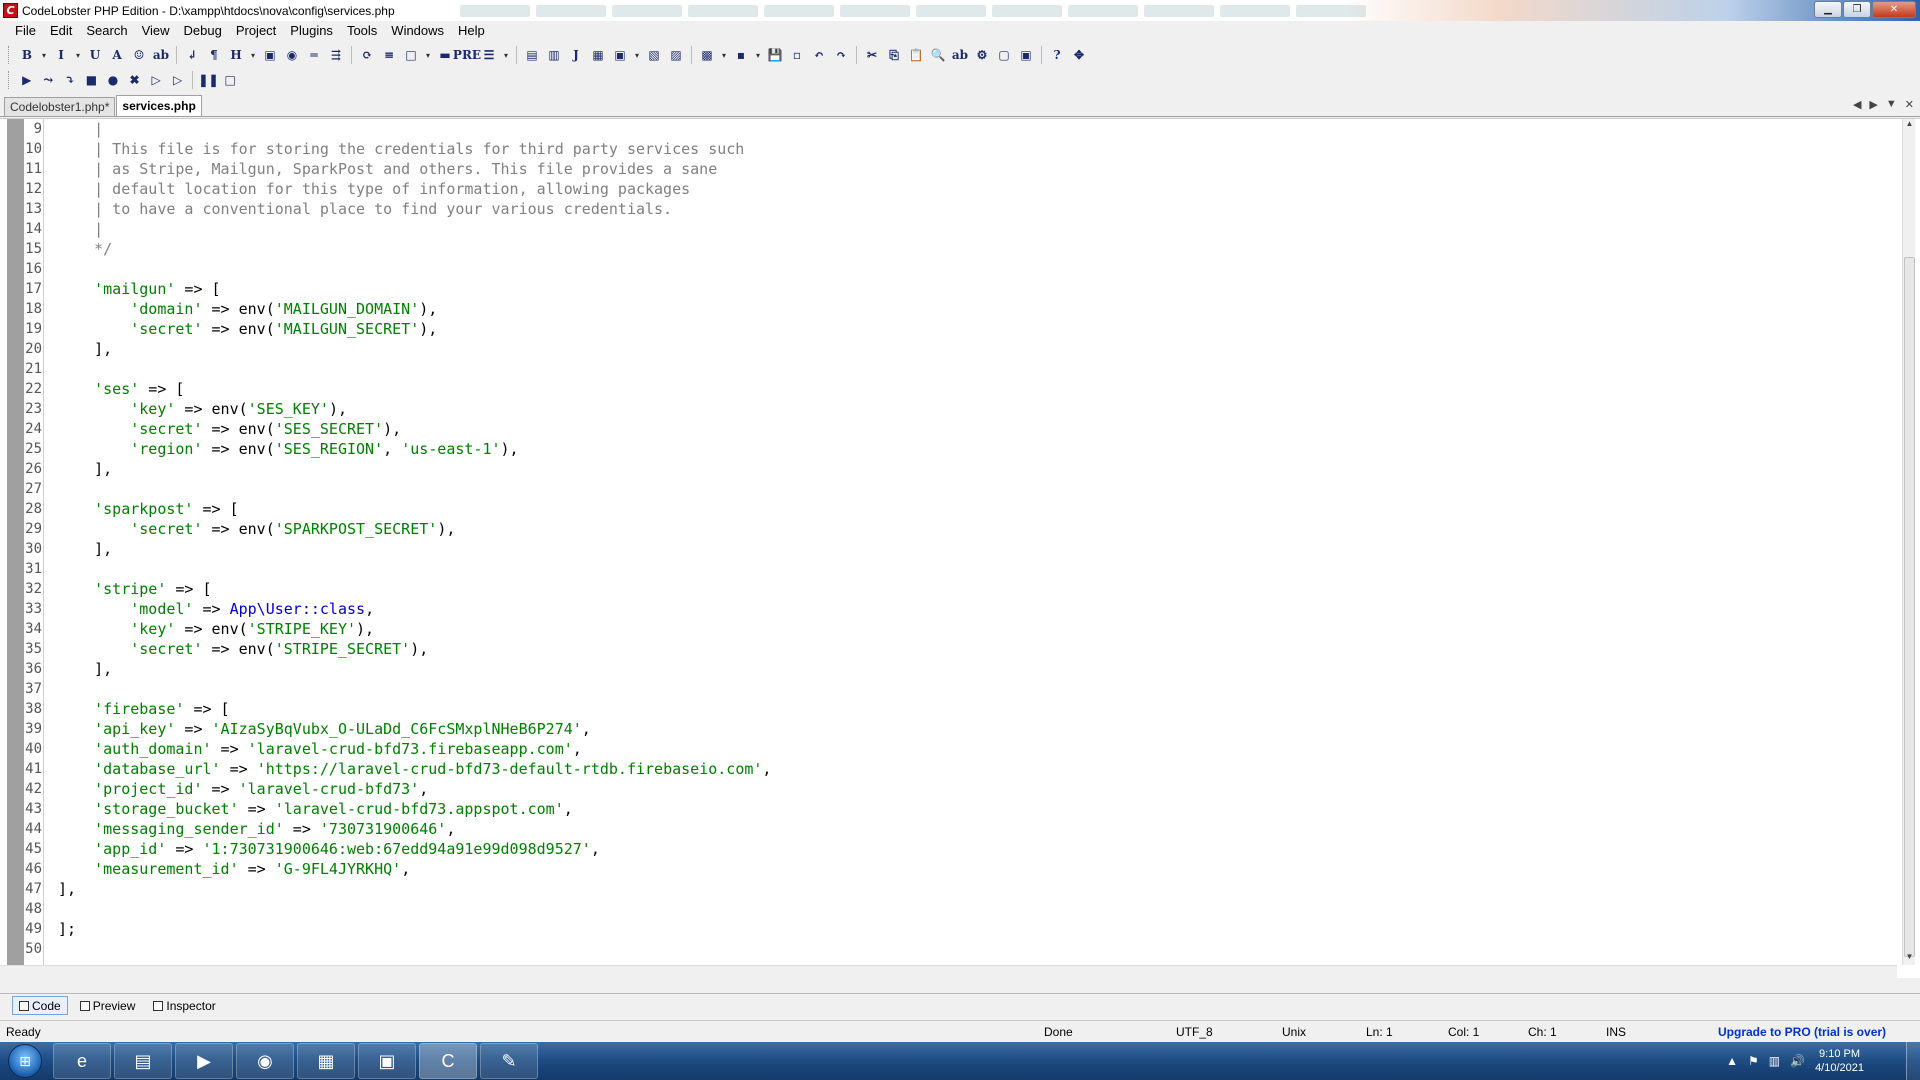  I want to click on format-tool-icon-36: 💾, so click(775, 55).